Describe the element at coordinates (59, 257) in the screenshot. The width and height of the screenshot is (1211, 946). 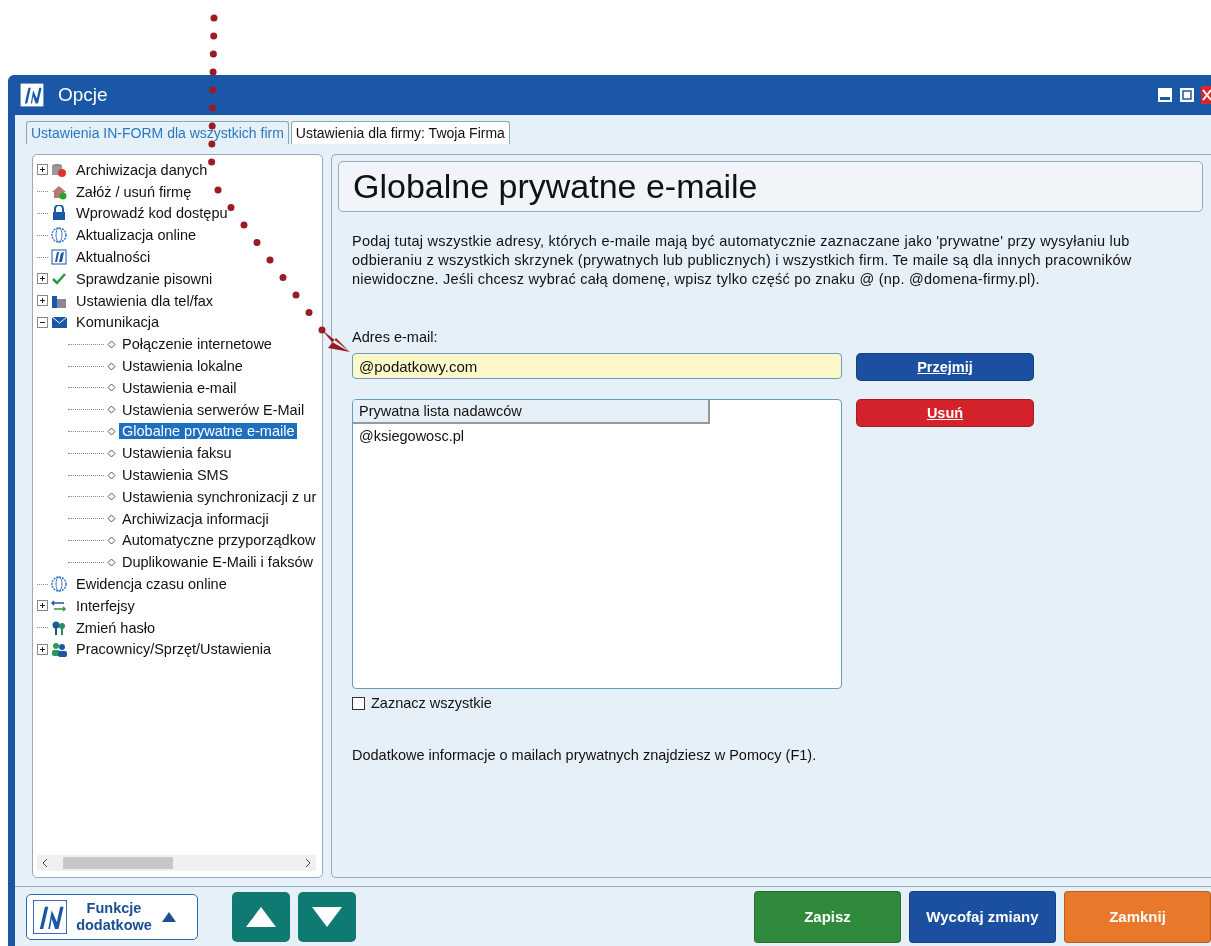
I see `logo-icon` at that location.